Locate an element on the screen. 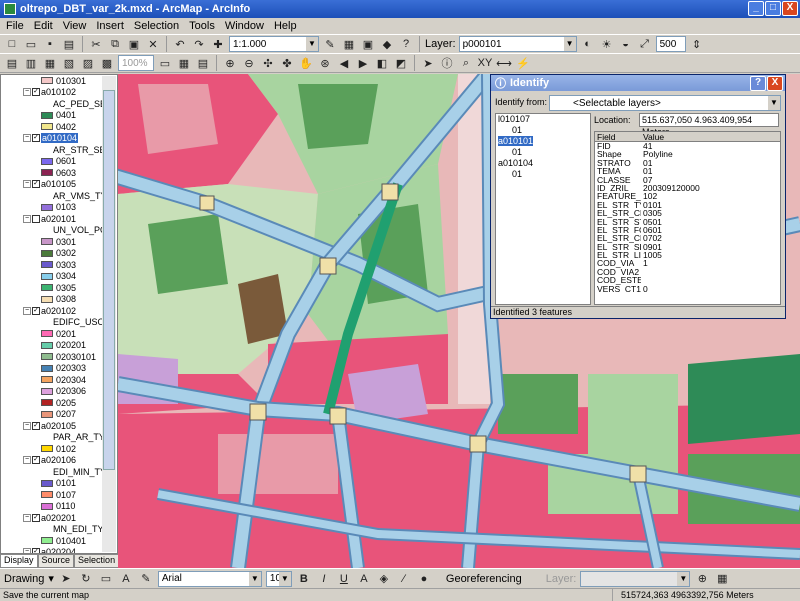  table-row: COD_ESTESA is located at coordinates (687, 280).